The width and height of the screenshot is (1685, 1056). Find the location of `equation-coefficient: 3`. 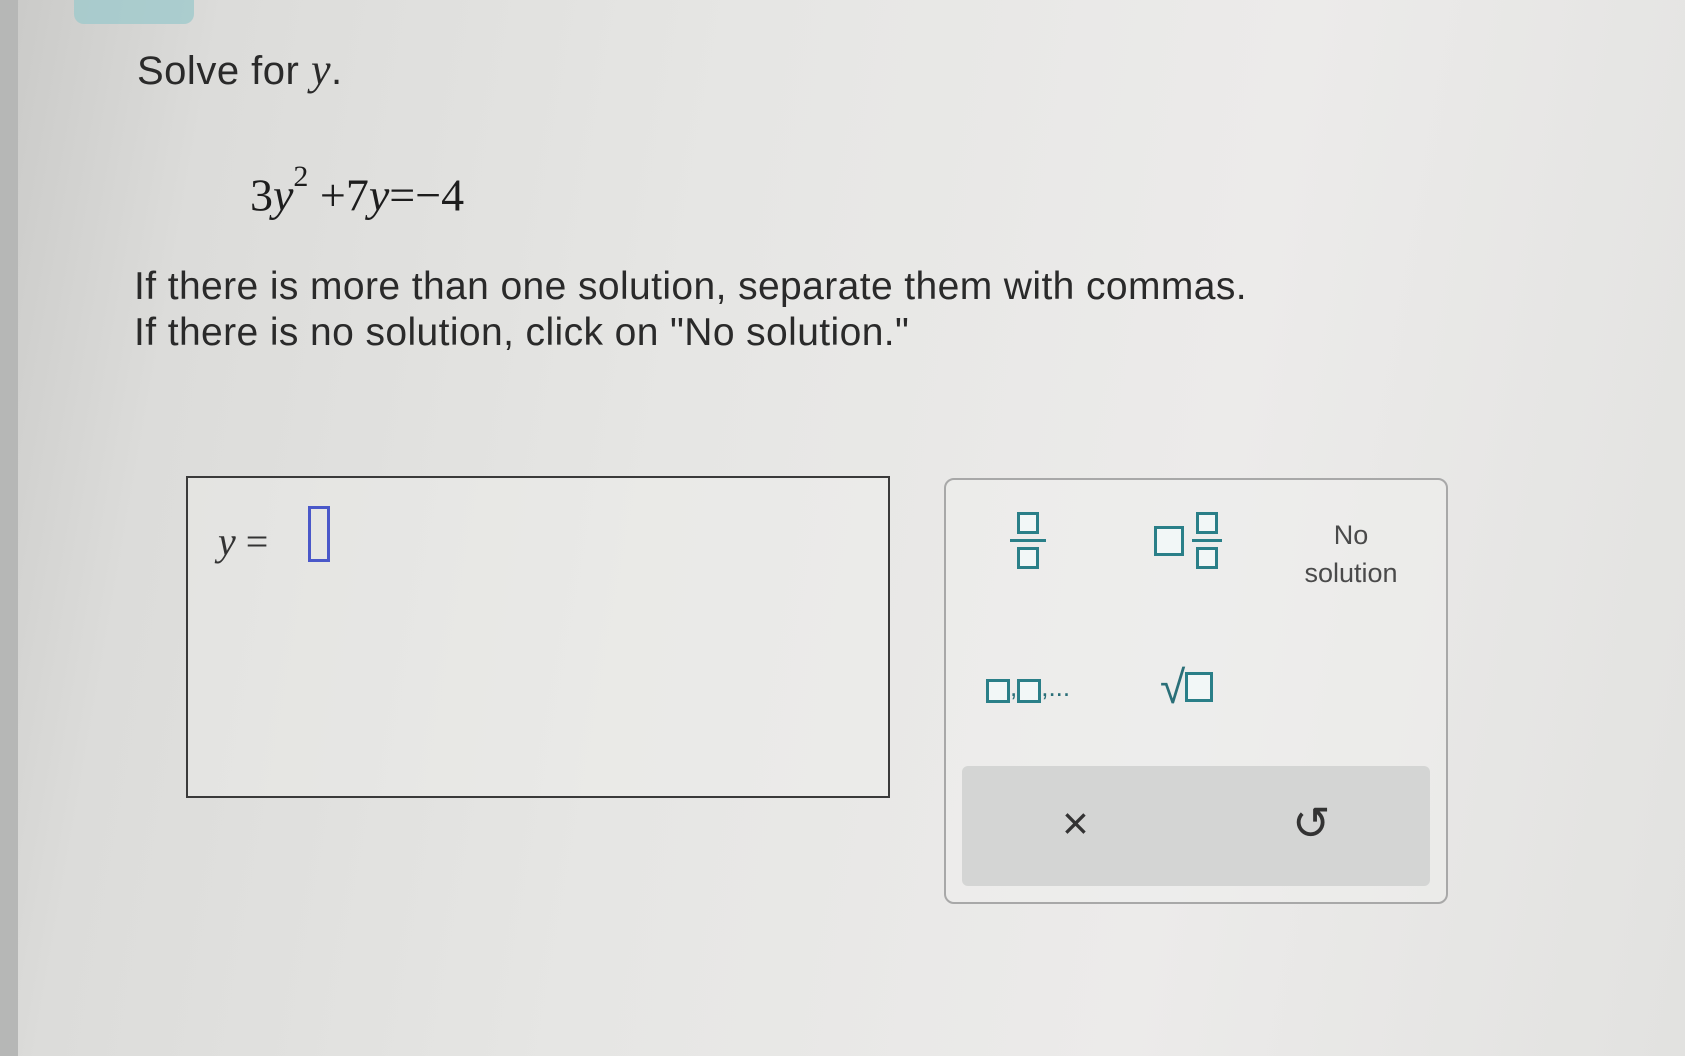

equation-coefficient: 3 is located at coordinates (261, 195).